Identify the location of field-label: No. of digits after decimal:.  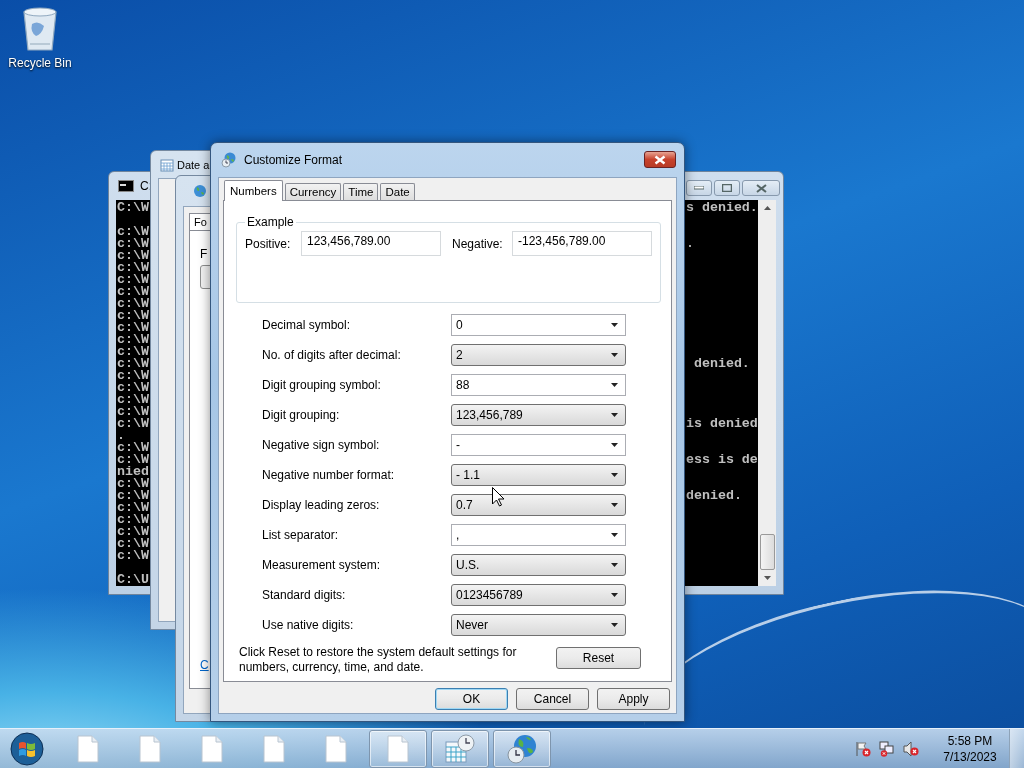
(331, 355).